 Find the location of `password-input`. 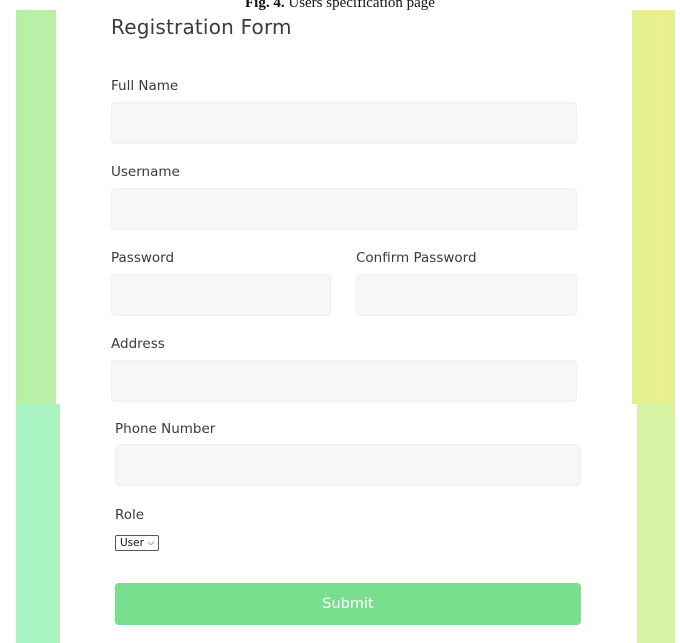

password-input is located at coordinates (221, 295).